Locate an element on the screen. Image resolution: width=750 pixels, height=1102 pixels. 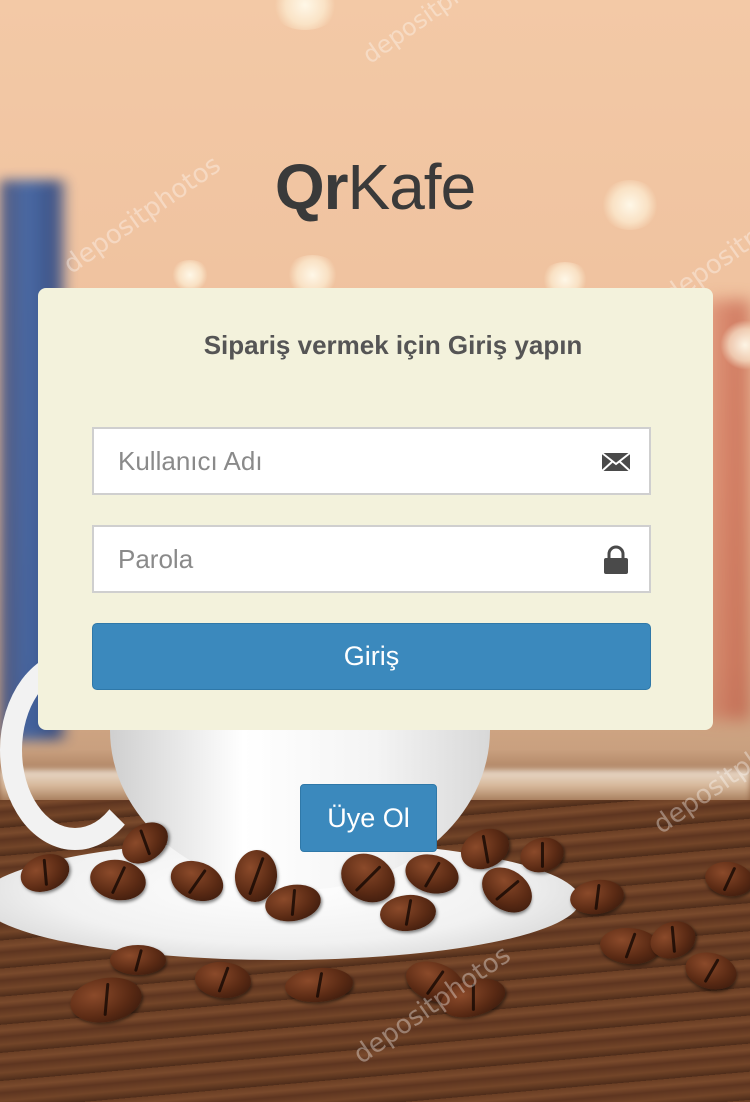
login-title: Sipariş vermek için Giriş yapın is located at coordinates (393, 345).